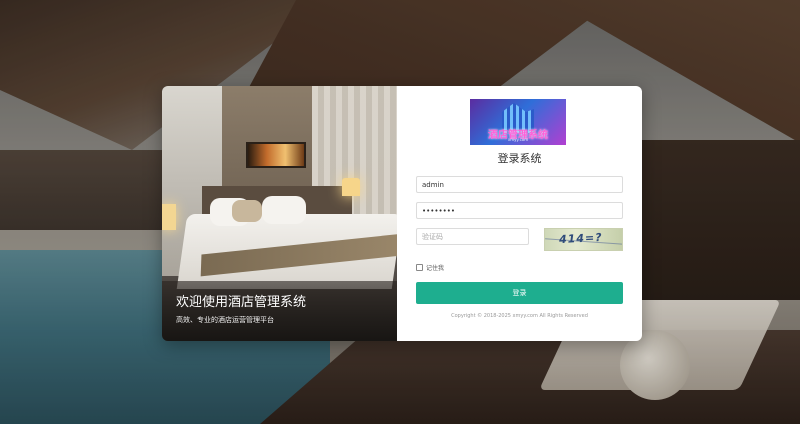 This screenshot has width=800, height=424. What do you see at coordinates (225, 320) in the screenshot?
I see `welcome-subtitle: 高效、专业的酒店运营管理平台` at bounding box center [225, 320].